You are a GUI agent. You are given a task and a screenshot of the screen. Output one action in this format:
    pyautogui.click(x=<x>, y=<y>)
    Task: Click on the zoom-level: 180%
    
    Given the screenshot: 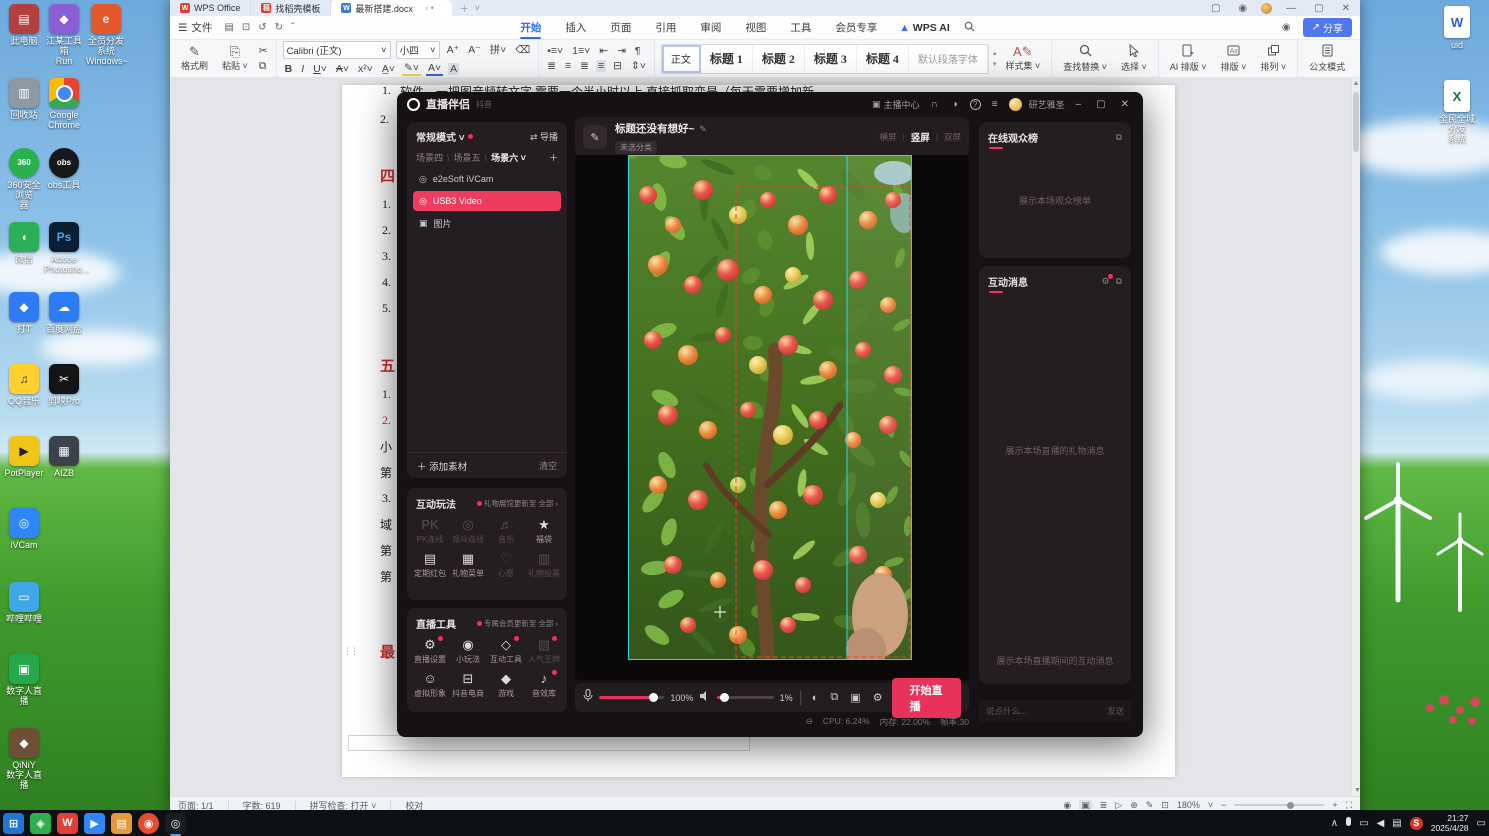 What is the action you would take?
    pyautogui.click(x=1188, y=805)
    